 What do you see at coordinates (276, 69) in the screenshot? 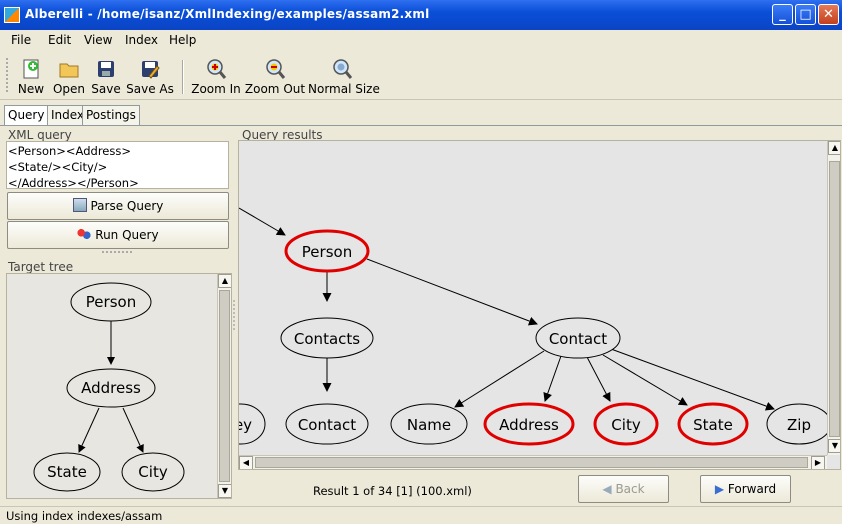
I see `zoom-out-icon` at bounding box center [276, 69].